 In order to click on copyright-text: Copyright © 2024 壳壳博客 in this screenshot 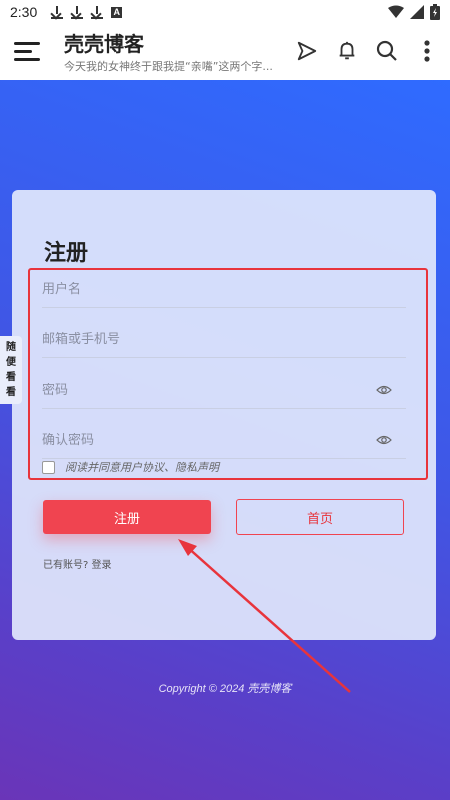, I will do `click(225, 689)`.